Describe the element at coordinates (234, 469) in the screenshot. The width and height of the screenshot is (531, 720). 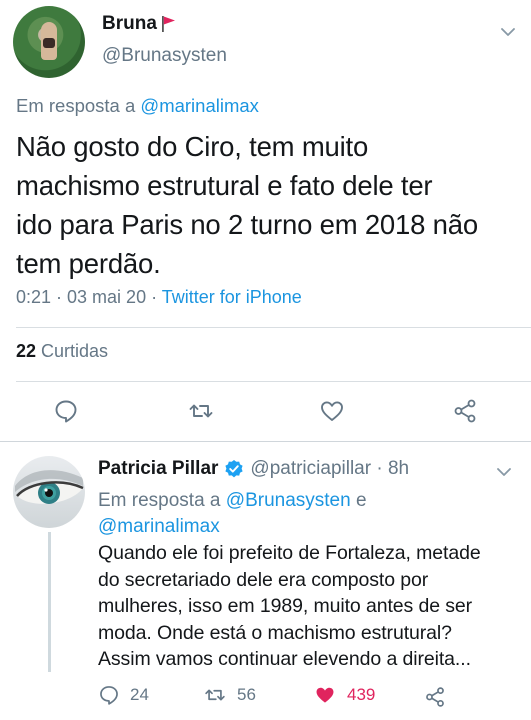
I see `verified-badge-icon` at that location.